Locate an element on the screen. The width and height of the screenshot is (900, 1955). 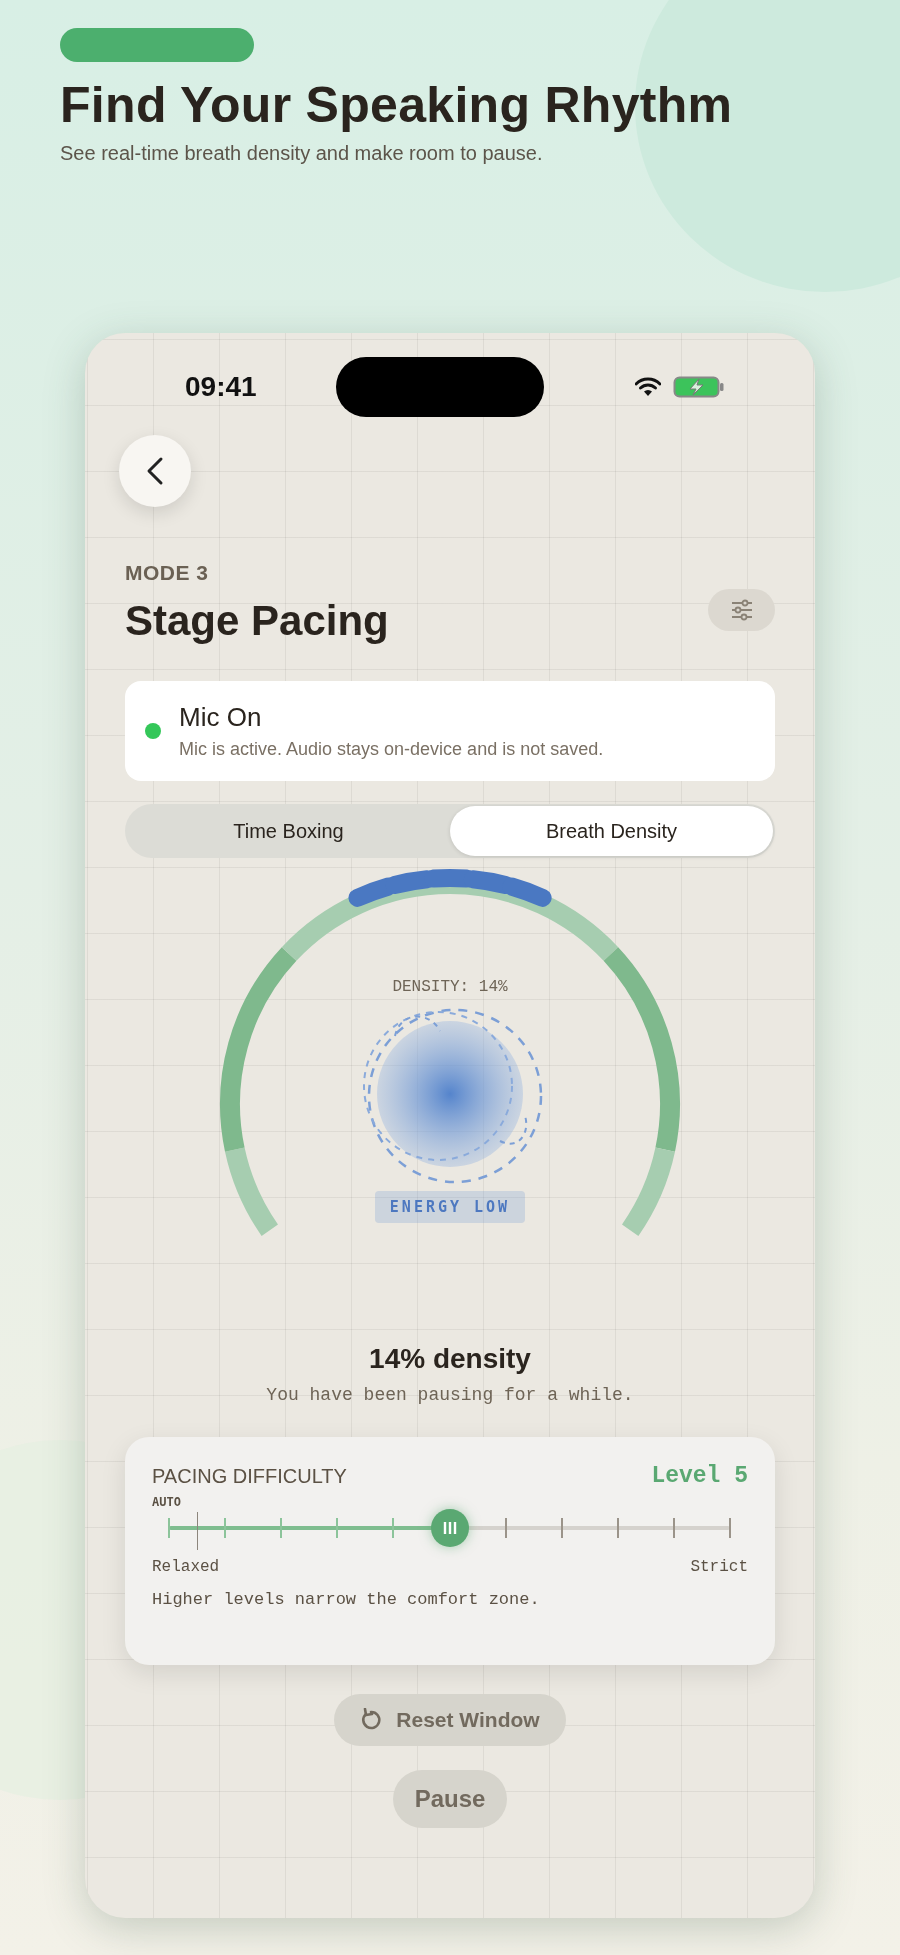
auto-marker is located at coordinates (197, 1531).